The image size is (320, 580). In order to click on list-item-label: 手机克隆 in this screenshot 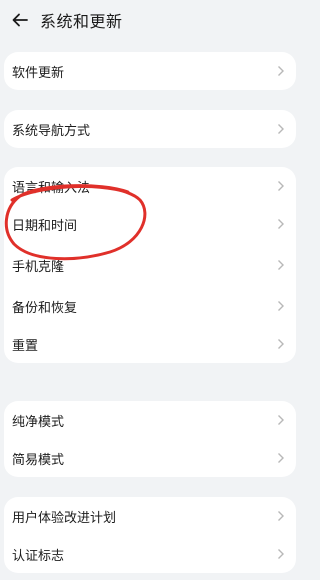, I will do `click(38, 267)`.